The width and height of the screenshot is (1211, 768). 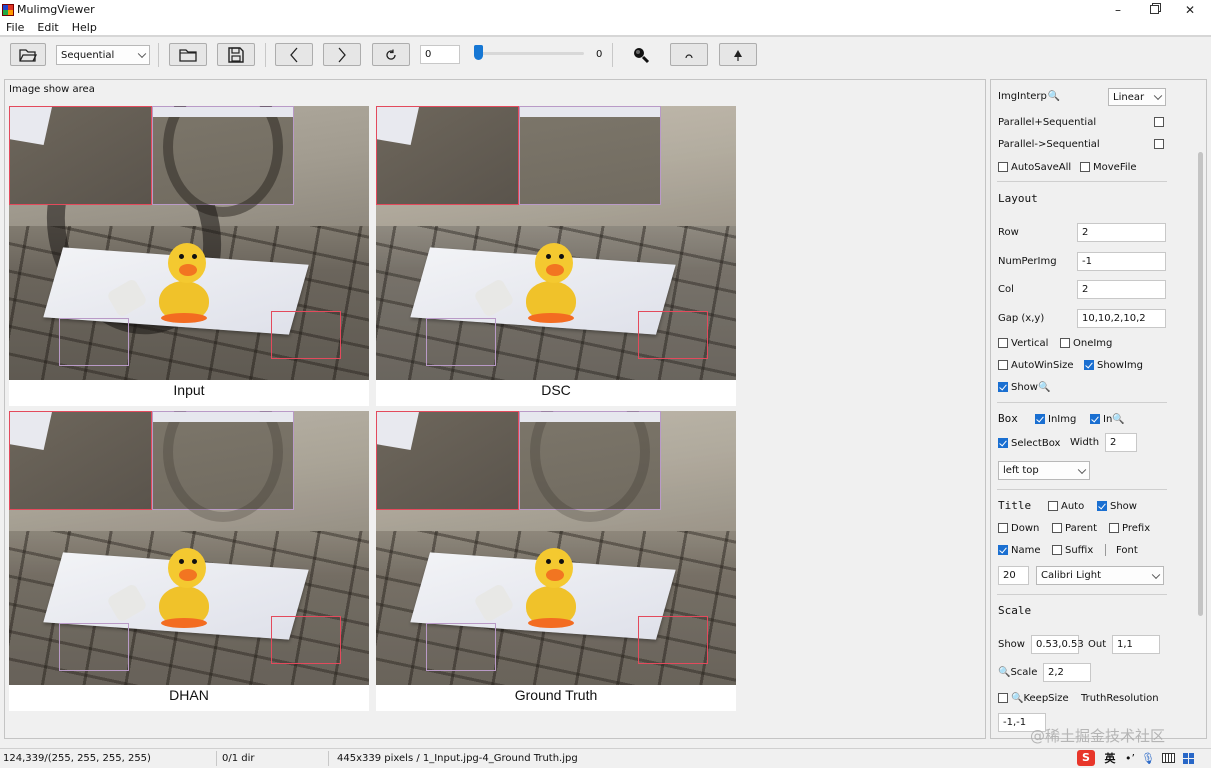 What do you see at coordinates (1137, 97) in the screenshot?
I see `img-interp-select: Linear` at bounding box center [1137, 97].